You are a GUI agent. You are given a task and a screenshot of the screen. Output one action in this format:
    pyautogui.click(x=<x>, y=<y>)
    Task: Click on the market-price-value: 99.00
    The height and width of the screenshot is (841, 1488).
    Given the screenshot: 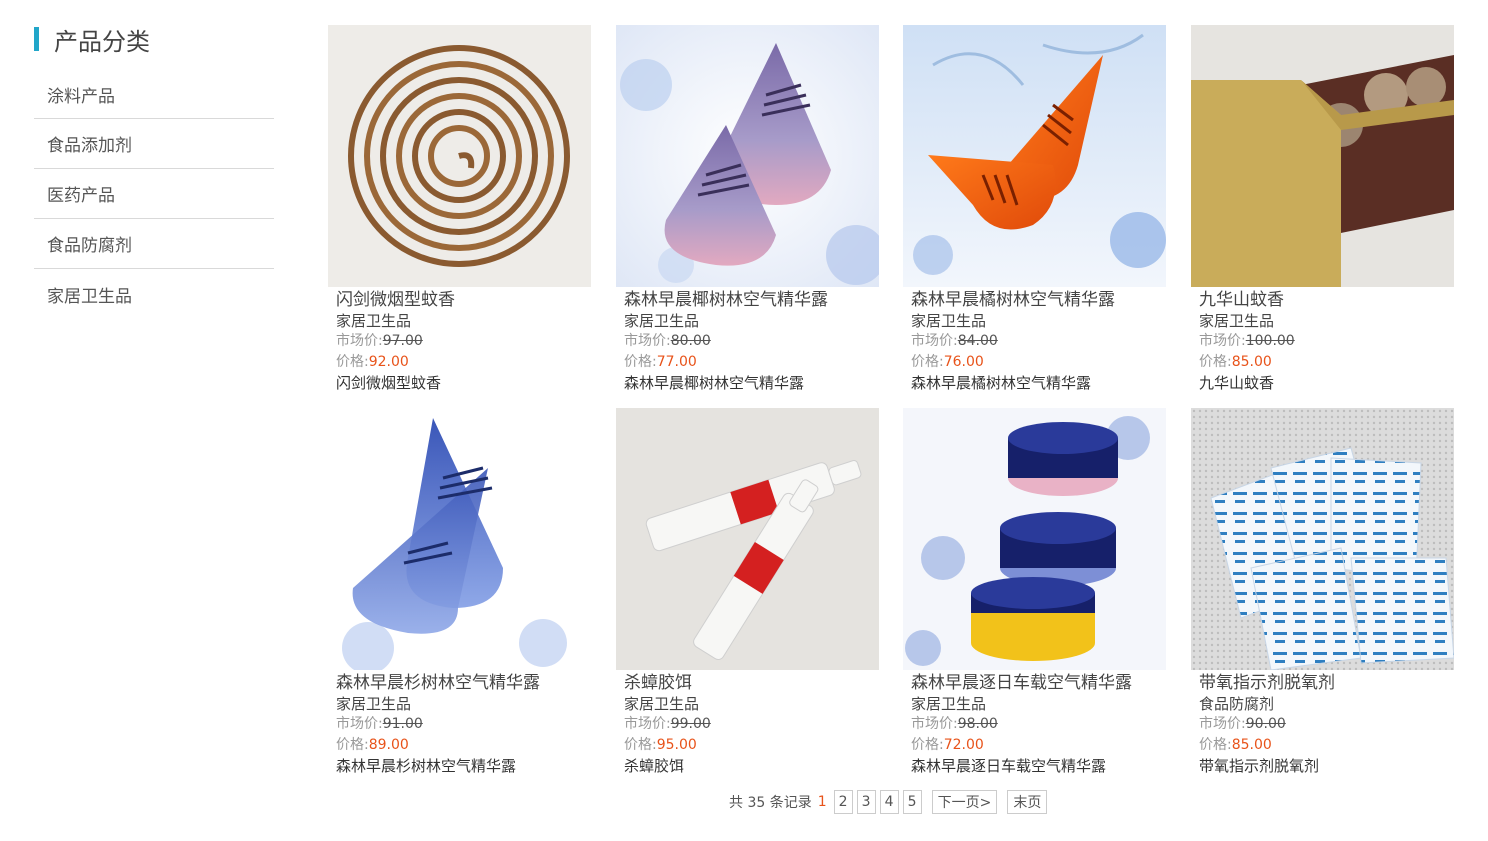 What is the action you would take?
    pyautogui.click(x=690, y=724)
    